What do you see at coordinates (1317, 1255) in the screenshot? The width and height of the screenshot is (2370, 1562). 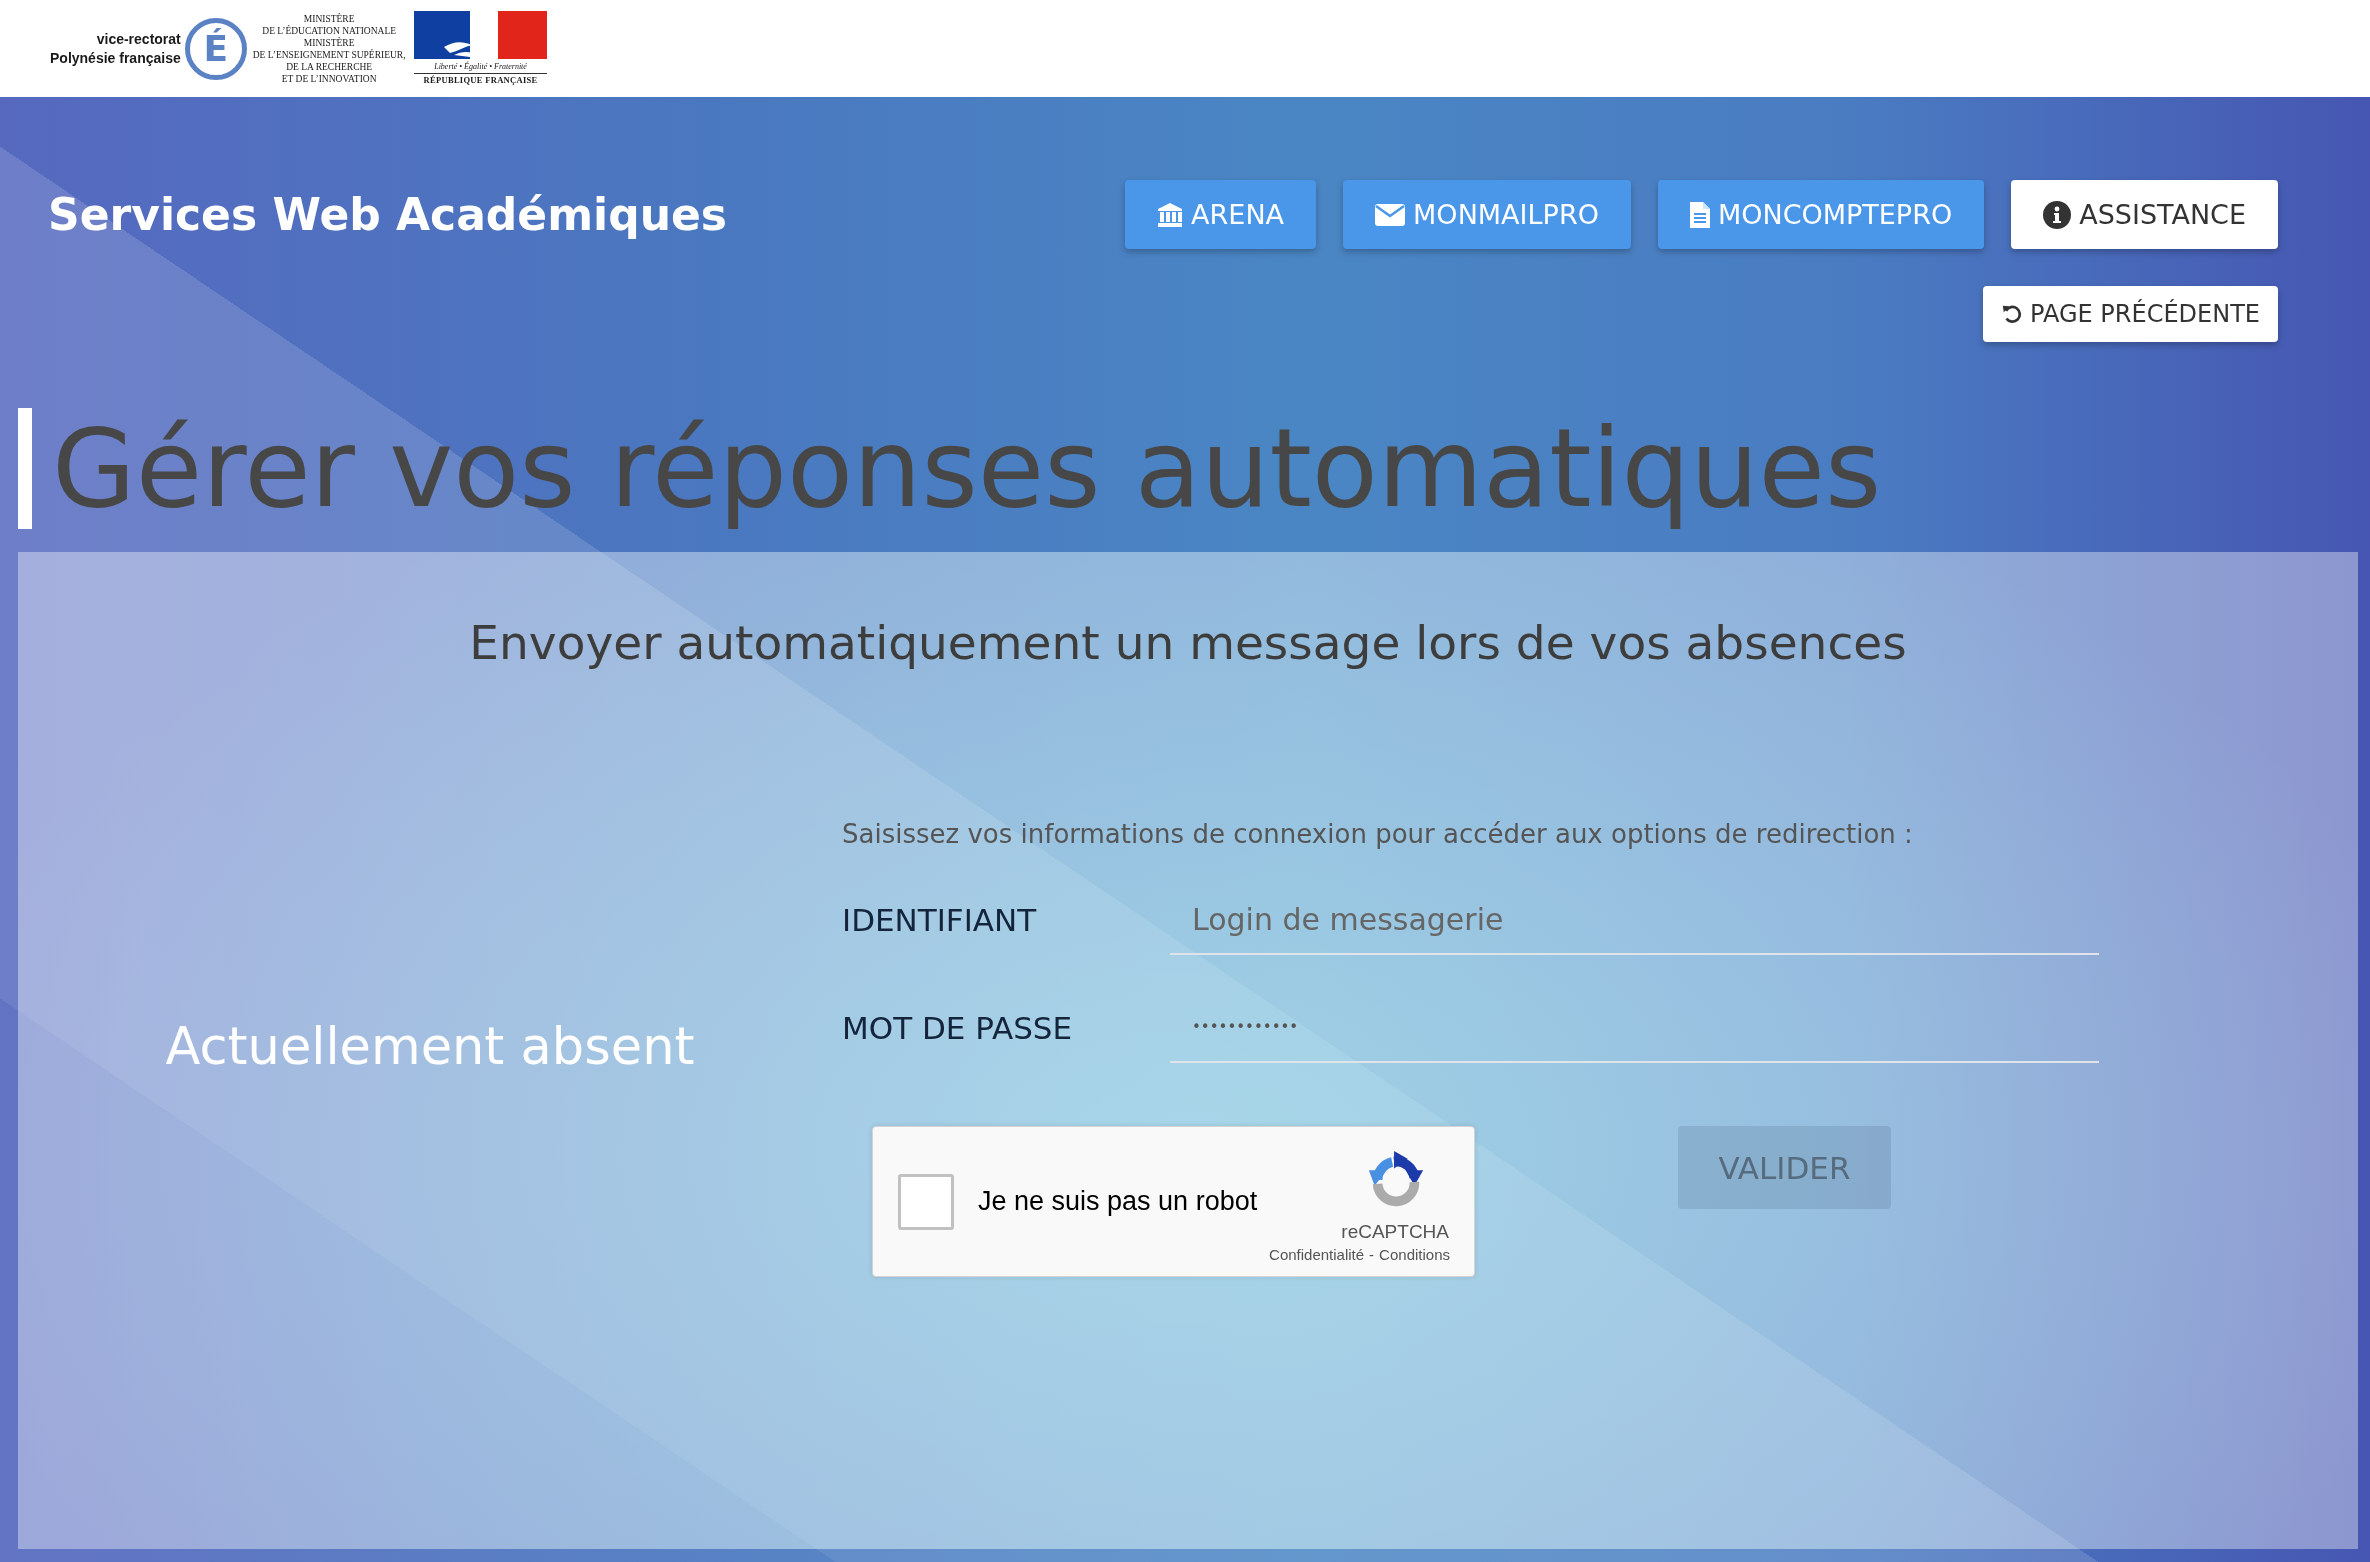 I see `privacy-link: Confidentialité` at bounding box center [1317, 1255].